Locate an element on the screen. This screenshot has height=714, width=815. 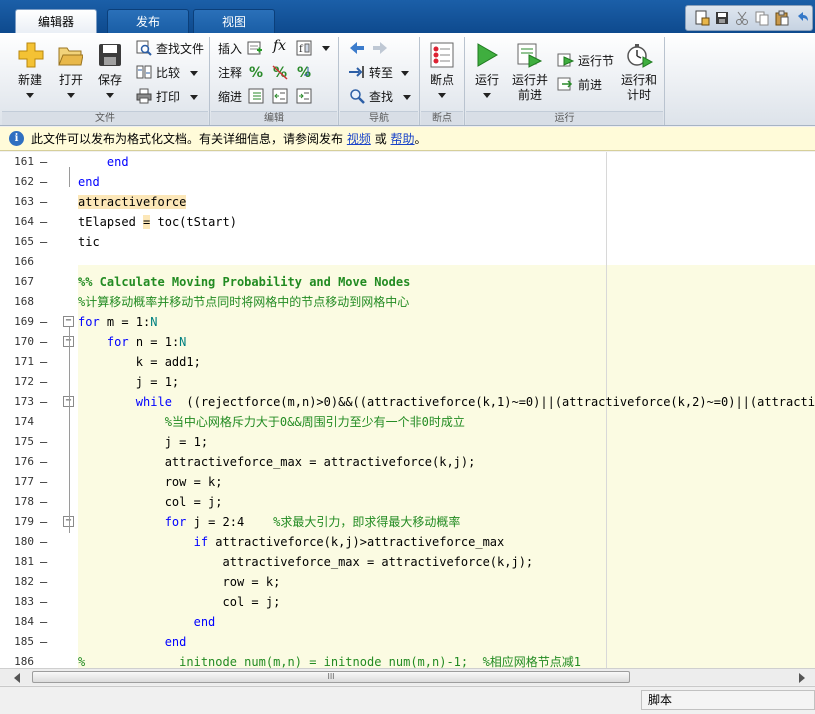
code-line: 174 %当中心网格斥力大于0&&周围引力至少有一个非0时成立 is located at coordinates (407, 422).